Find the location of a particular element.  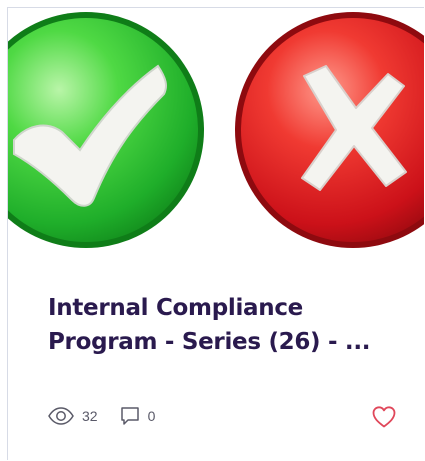

eye-icon is located at coordinates (61, 416).